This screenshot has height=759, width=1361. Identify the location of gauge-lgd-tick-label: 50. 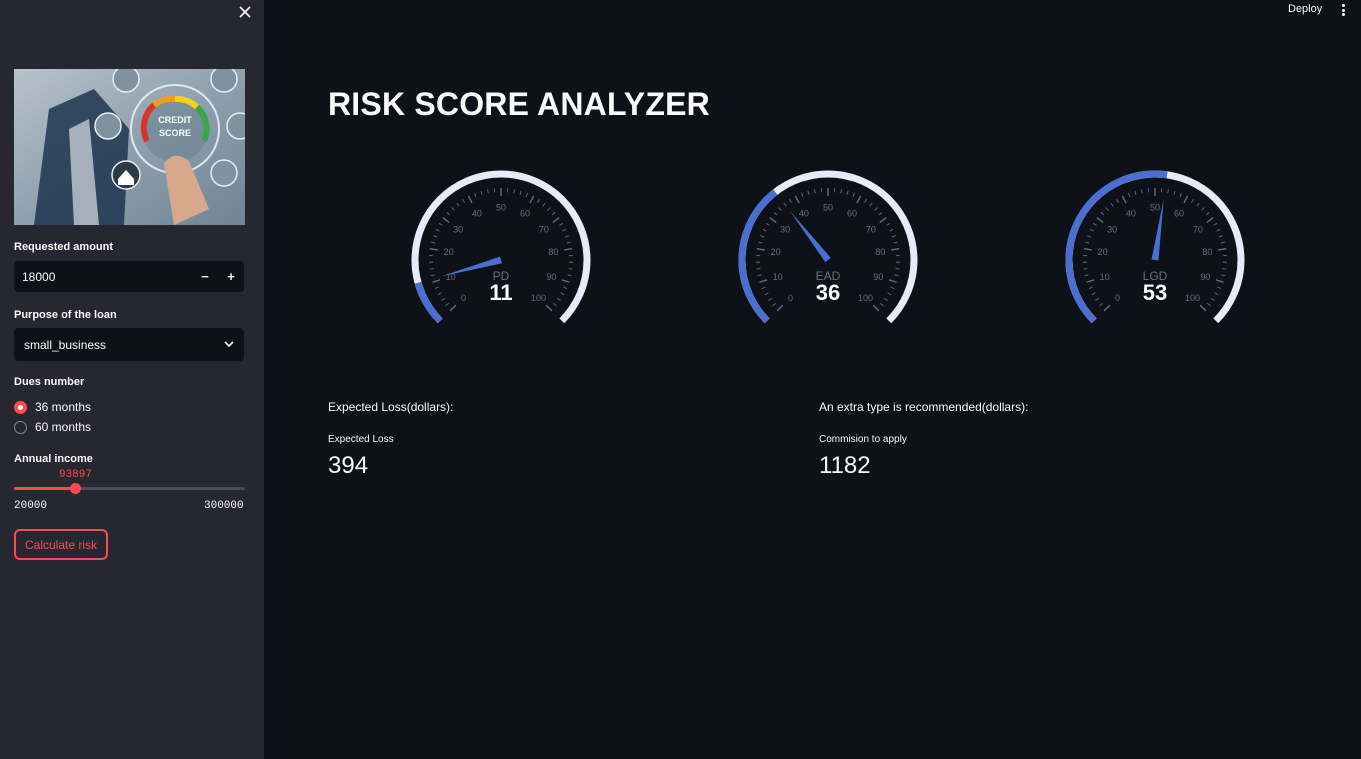
(1155, 208).